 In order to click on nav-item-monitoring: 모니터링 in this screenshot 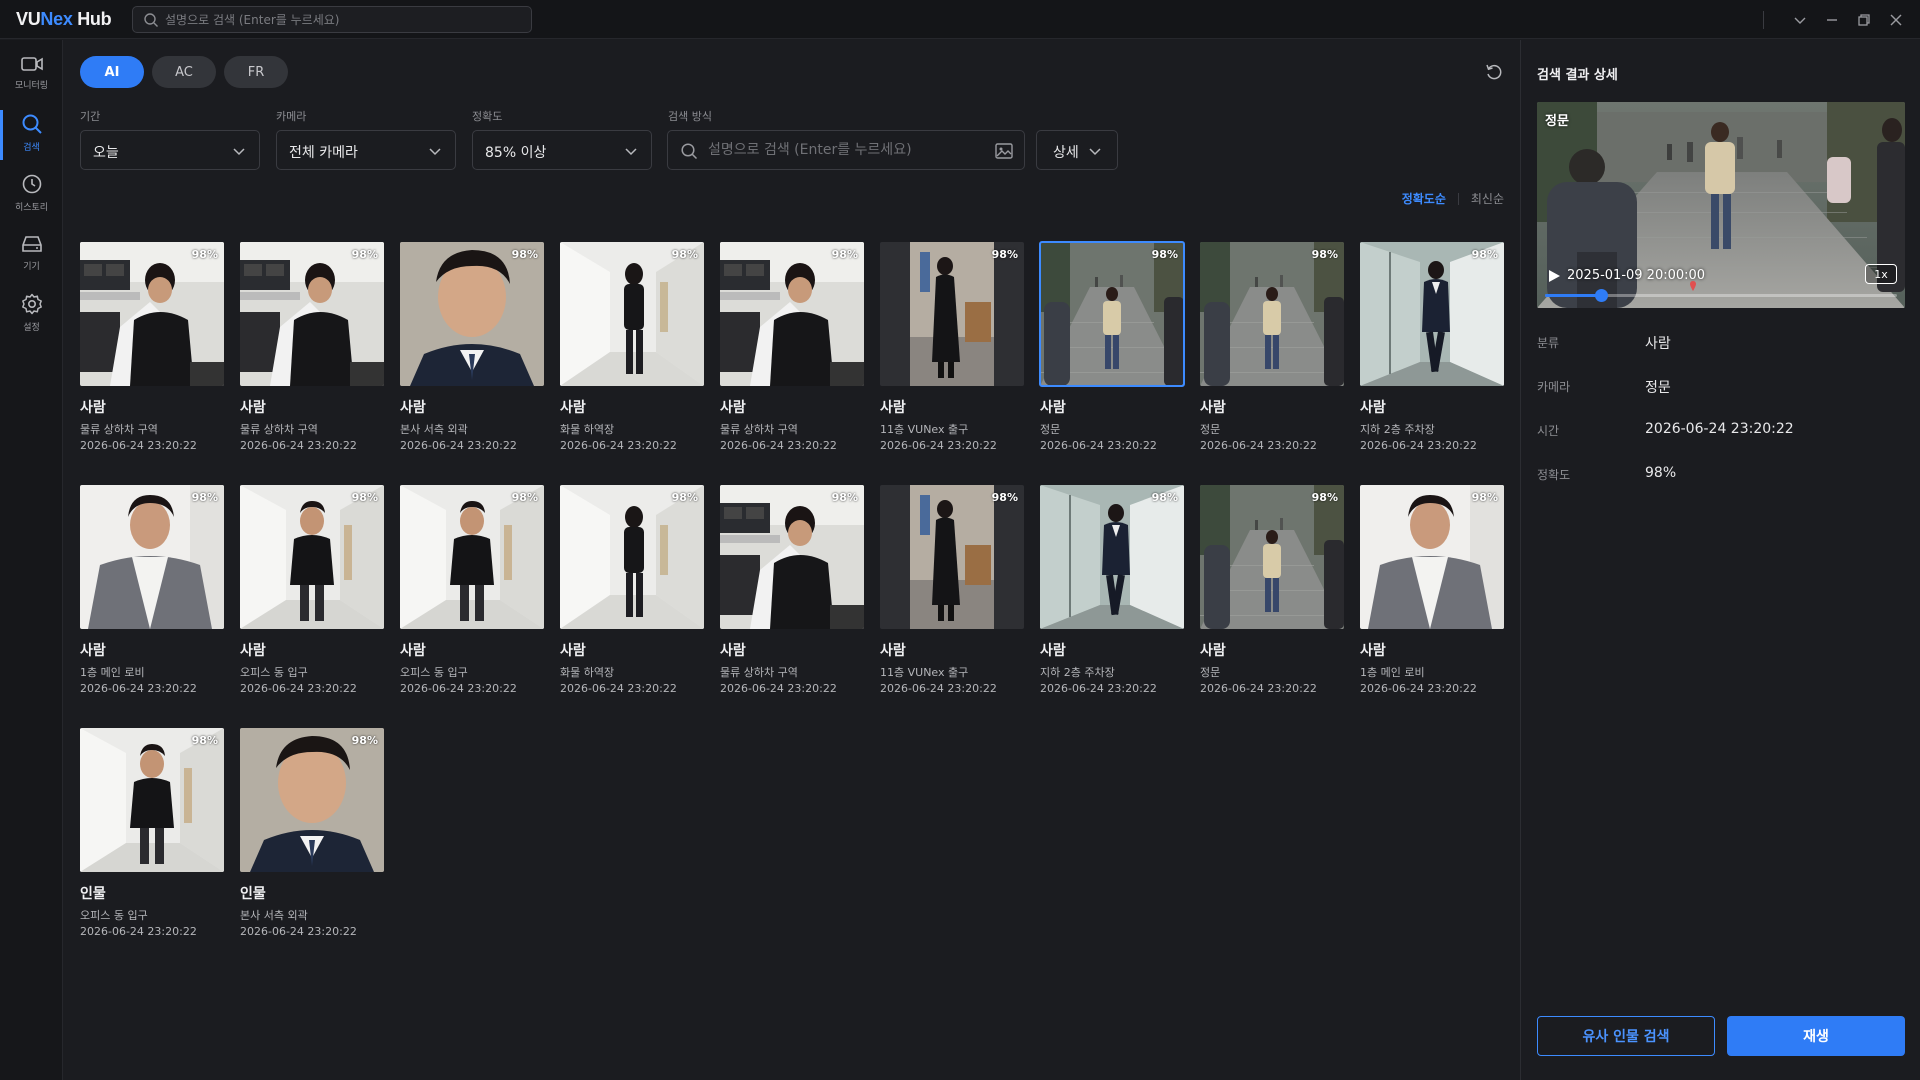, I will do `click(31, 72)`.